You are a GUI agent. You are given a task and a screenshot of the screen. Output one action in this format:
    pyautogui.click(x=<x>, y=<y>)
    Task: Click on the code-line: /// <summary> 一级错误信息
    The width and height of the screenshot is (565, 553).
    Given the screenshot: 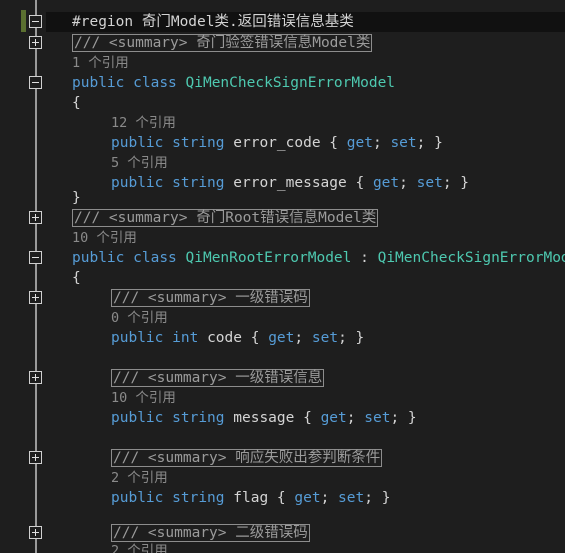 What is the action you would take?
    pyautogui.click(x=305, y=378)
    